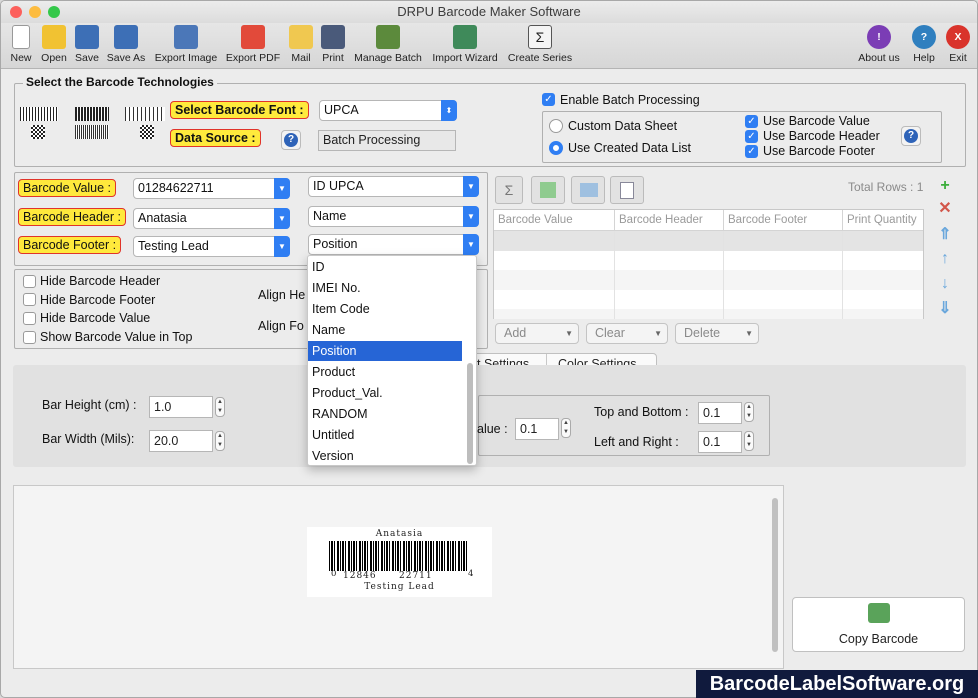  Describe the element at coordinates (393, 244) in the screenshot. I see `footer-column-select: Position ▼` at that location.